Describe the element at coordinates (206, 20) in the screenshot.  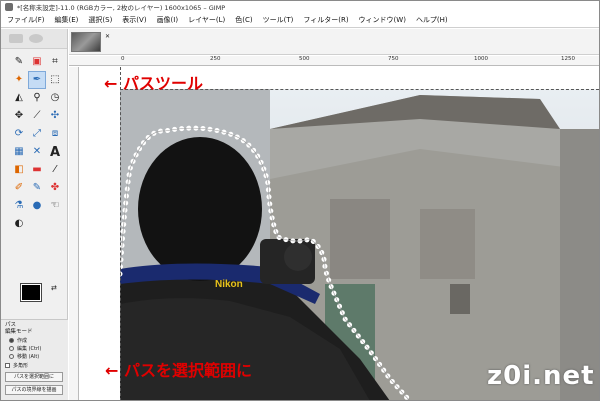
I see `menu-layer: レイヤー(L)` at that location.